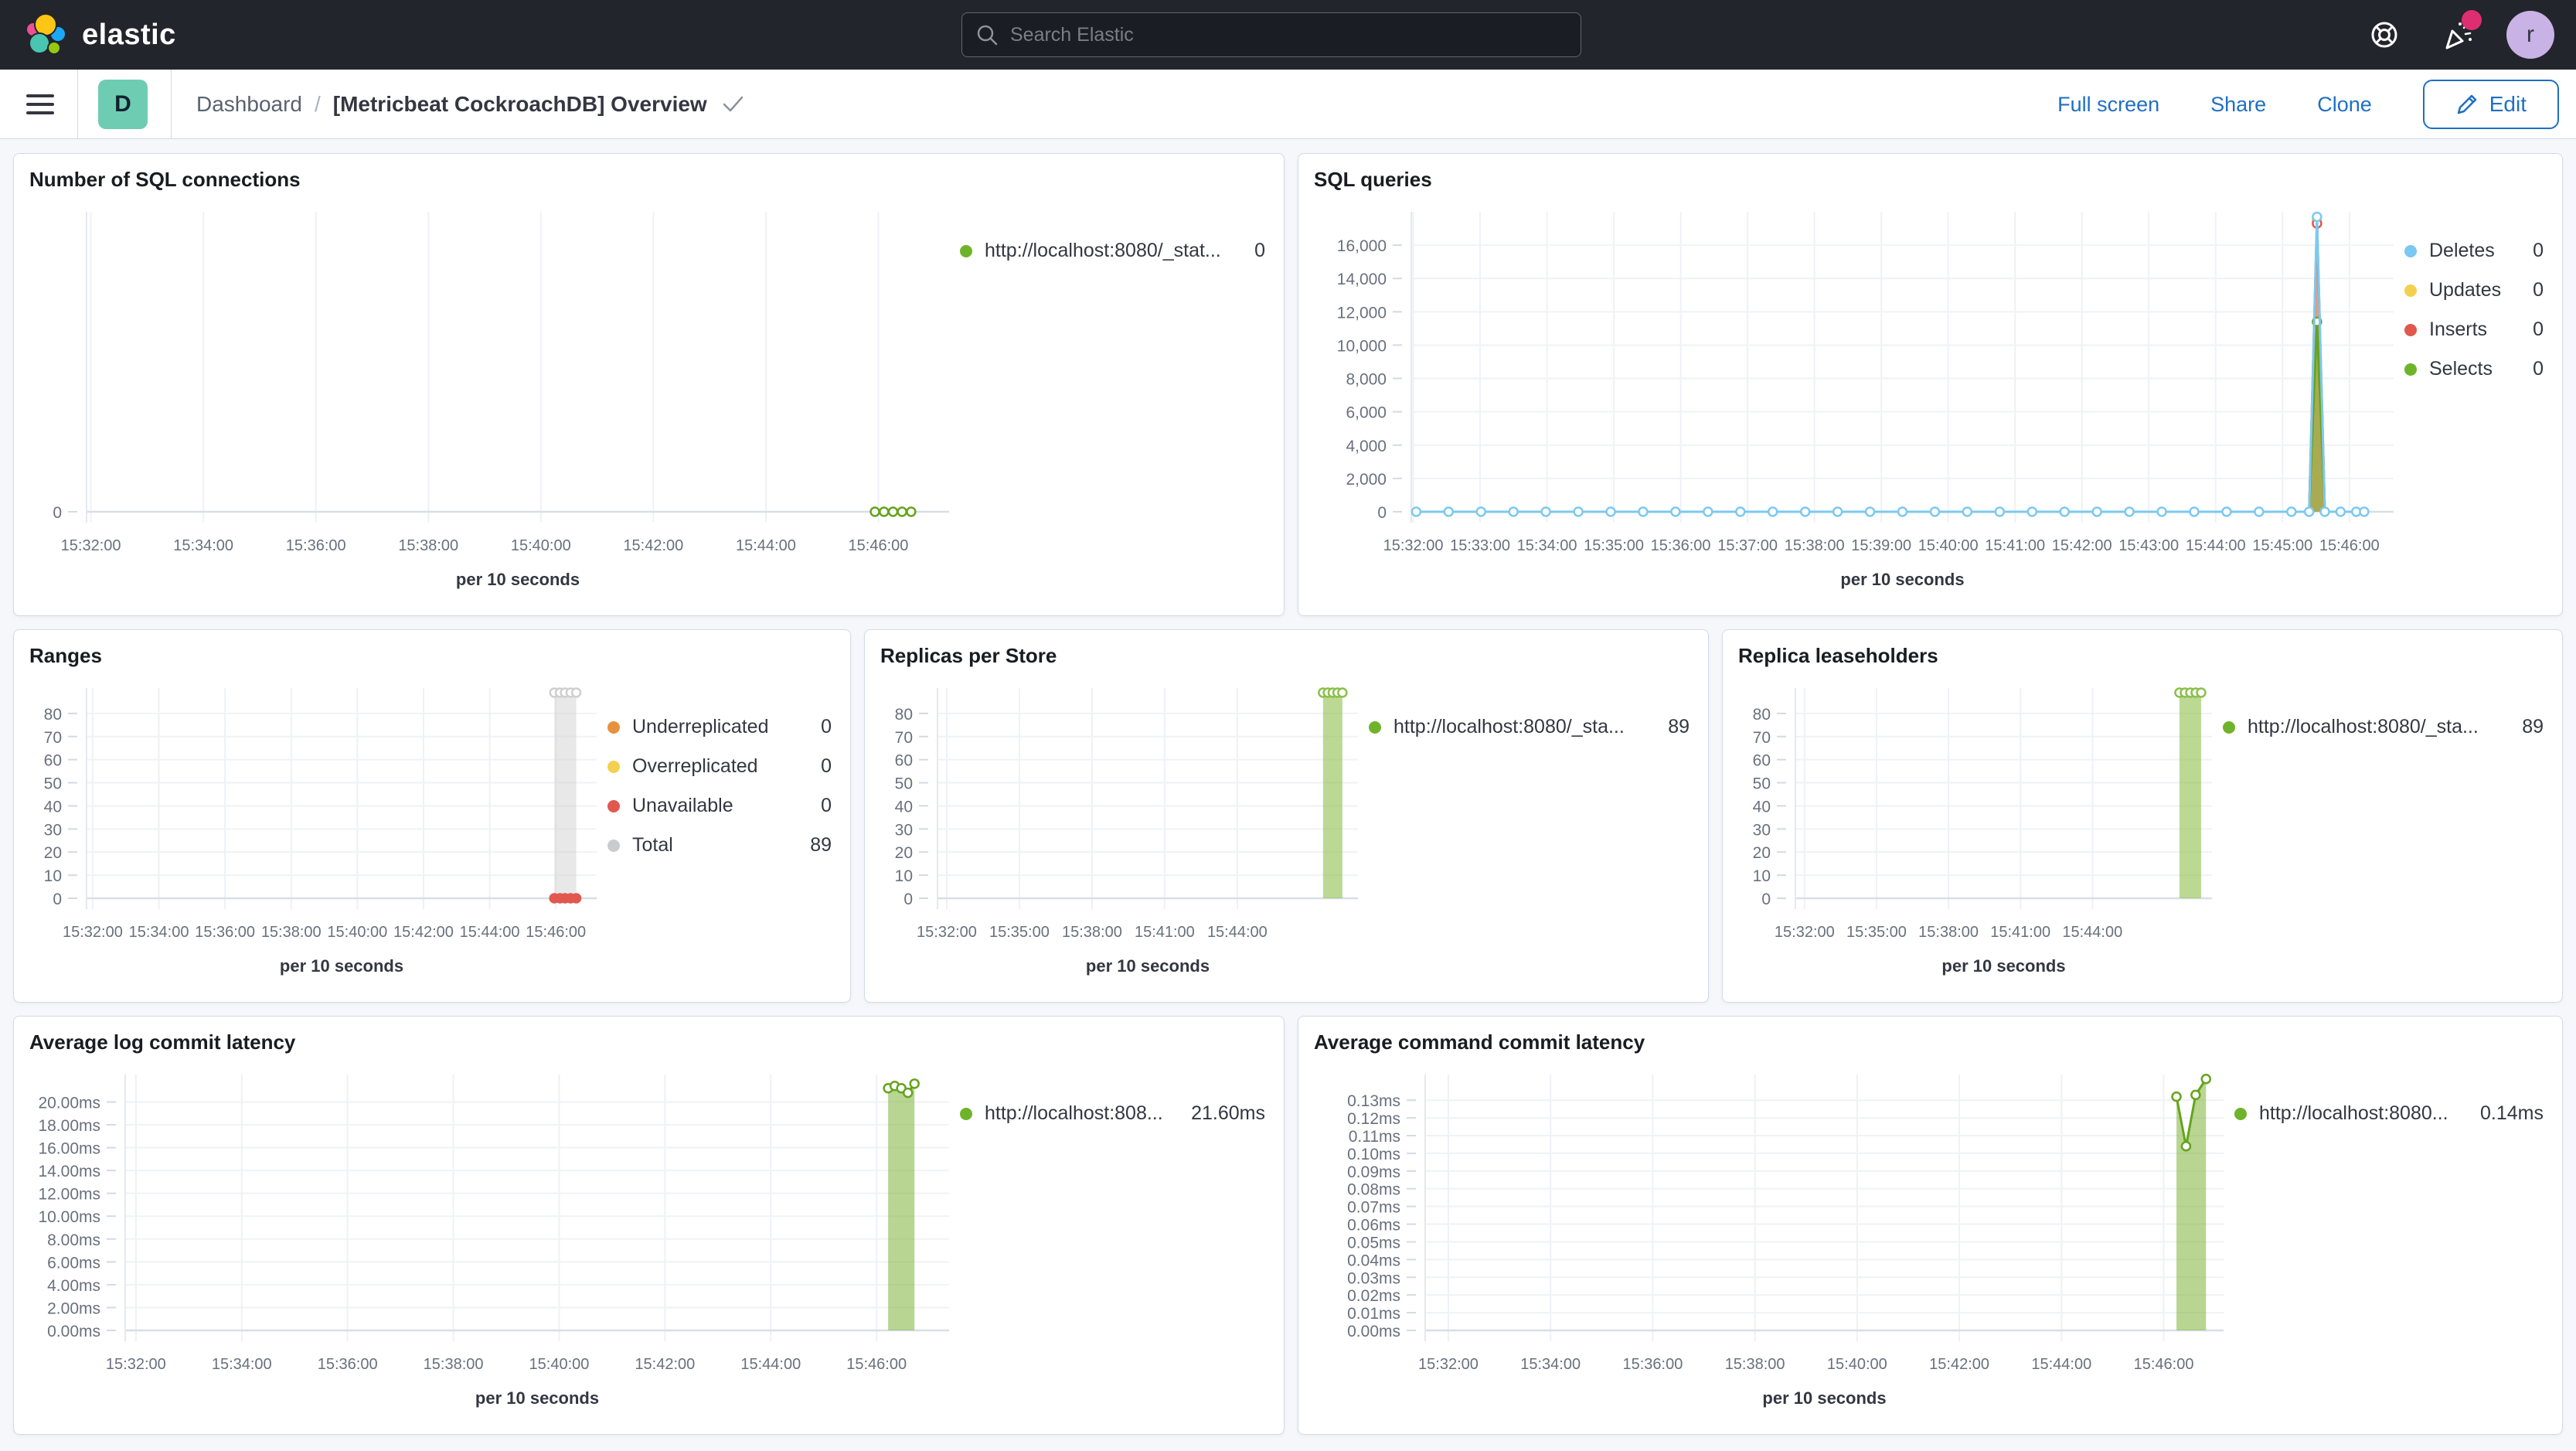 The height and width of the screenshot is (1451, 2576). What do you see at coordinates (2458, 34) in the screenshot?
I see `news-button` at bounding box center [2458, 34].